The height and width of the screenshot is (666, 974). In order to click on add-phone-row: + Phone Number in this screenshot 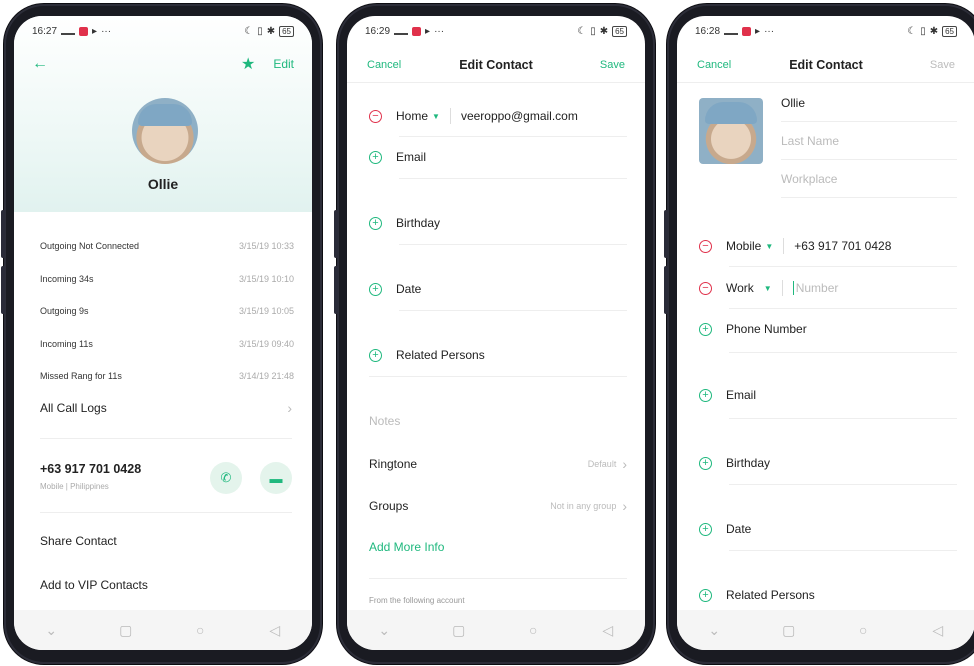, I will do `click(828, 329)`.